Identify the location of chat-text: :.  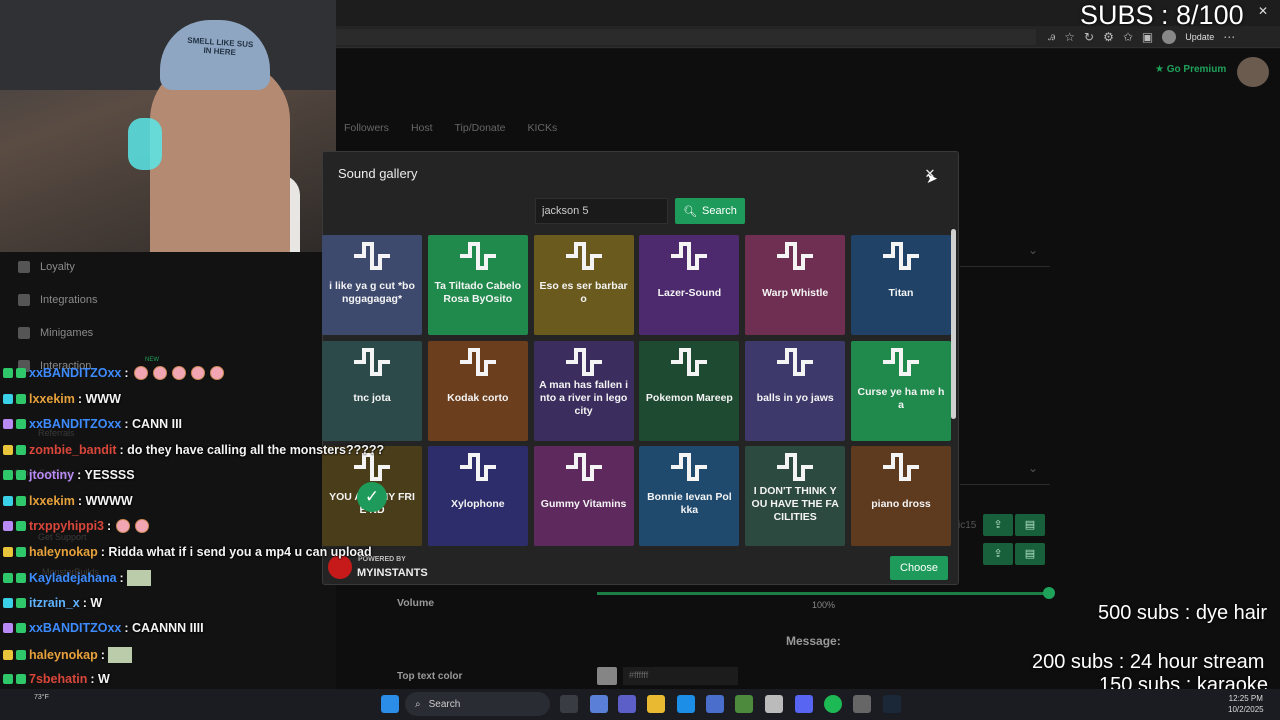
(121, 578).